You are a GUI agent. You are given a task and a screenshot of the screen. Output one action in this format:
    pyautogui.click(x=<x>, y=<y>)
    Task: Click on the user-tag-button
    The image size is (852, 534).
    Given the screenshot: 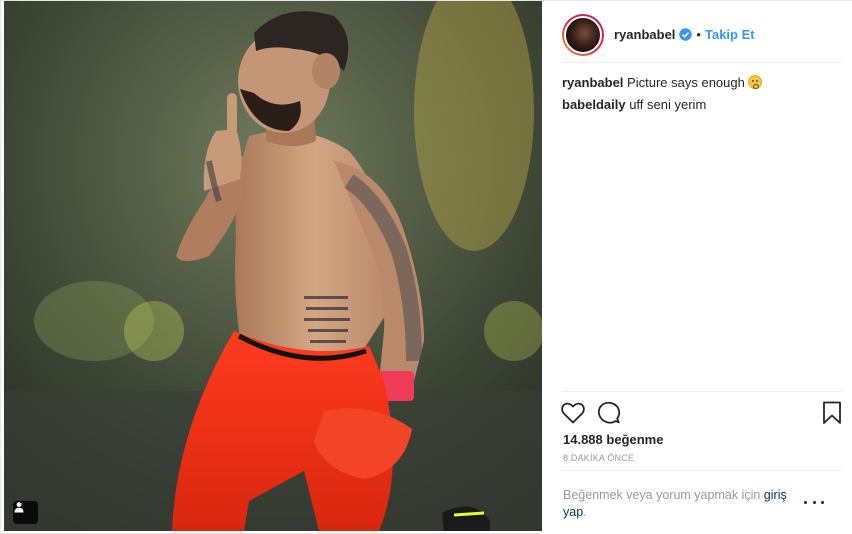 What is the action you would take?
    pyautogui.click(x=25, y=512)
    